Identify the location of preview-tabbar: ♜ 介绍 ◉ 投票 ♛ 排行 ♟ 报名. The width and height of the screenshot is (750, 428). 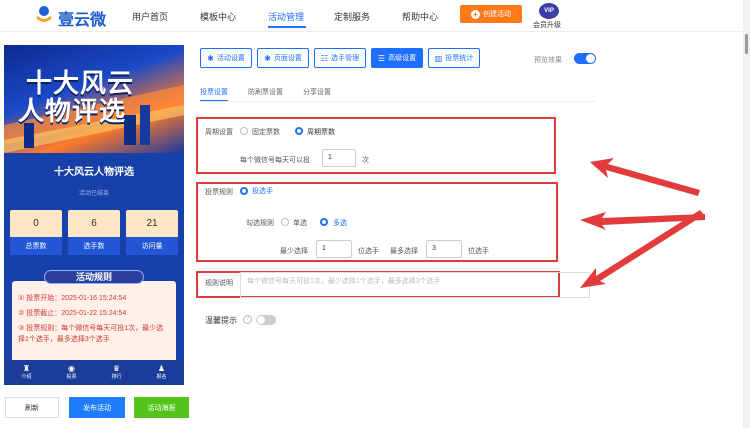
(94, 372).